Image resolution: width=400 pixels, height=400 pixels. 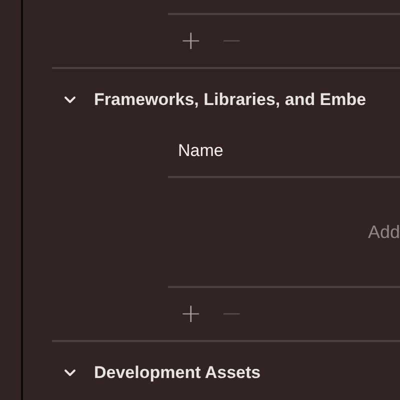 What do you see at coordinates (384, 232) in the screenshot?
I see `empty-hint: Add` at bounding box center [384, 232].